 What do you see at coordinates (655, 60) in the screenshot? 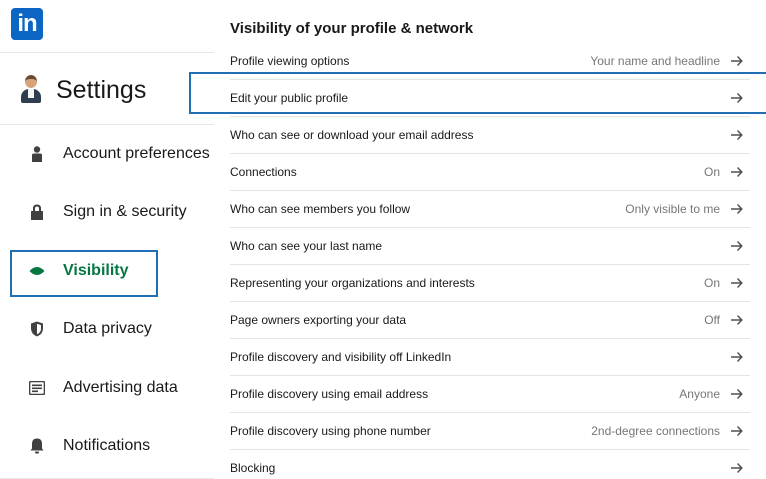
I see `row-value: Your name and headline` at bounding box center [655, 60].